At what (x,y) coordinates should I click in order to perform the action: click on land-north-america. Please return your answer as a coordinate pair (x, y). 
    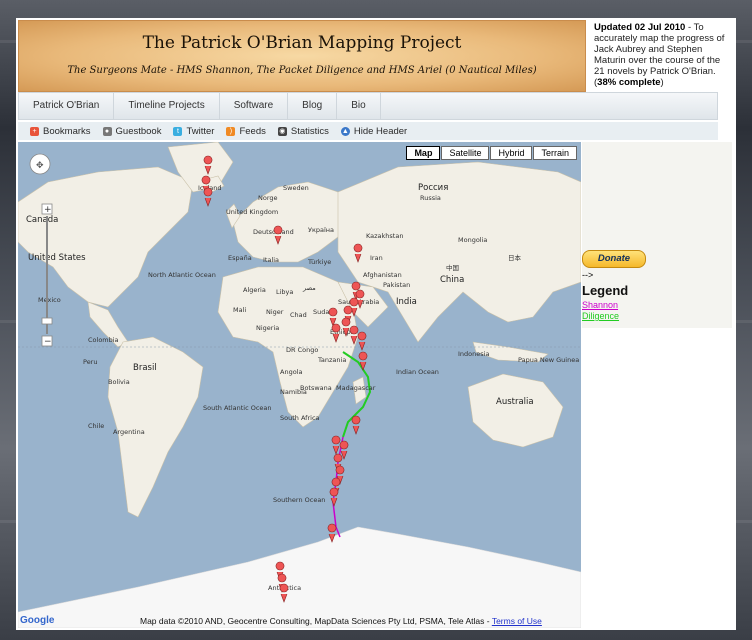
    Looking at the image, I should click on (106, 237).